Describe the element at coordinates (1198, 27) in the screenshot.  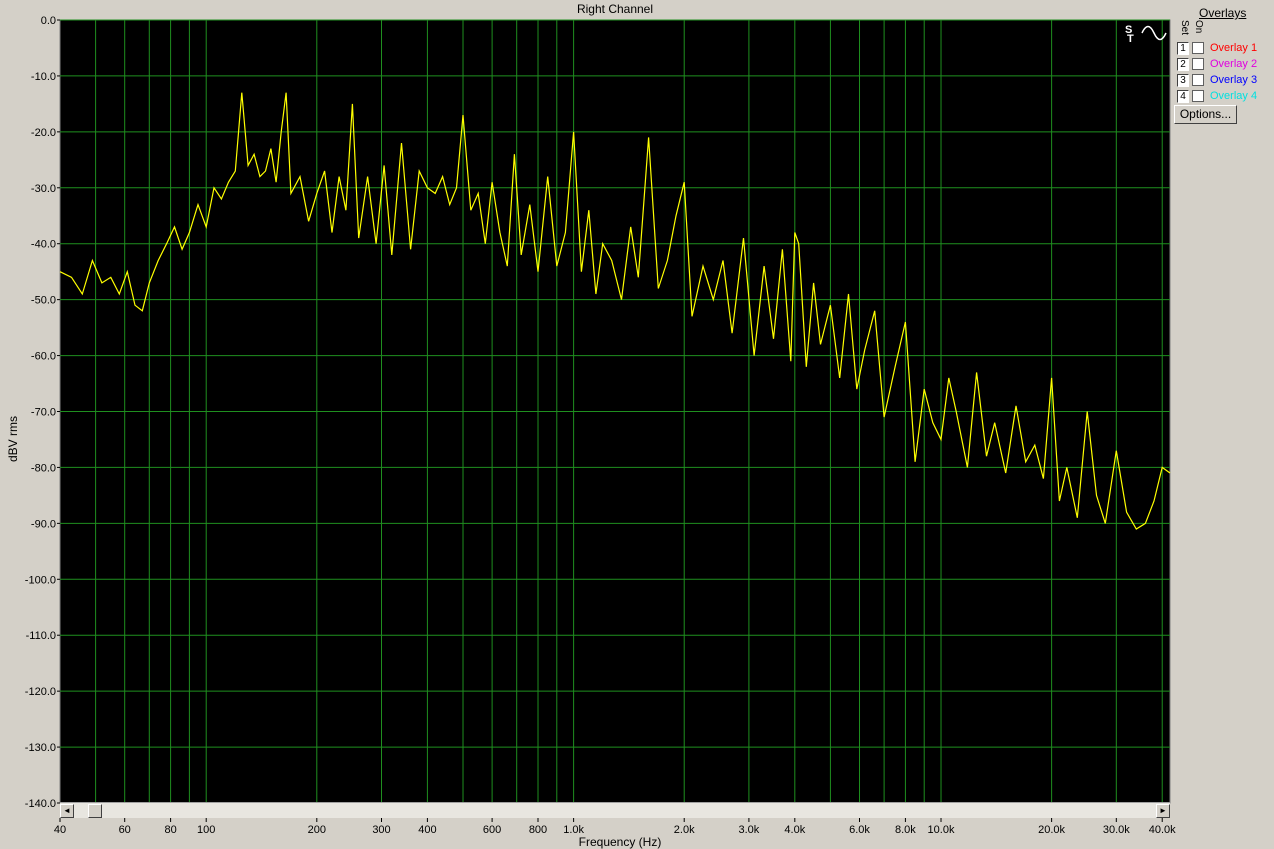
I see `on-column-label: On` at that location.